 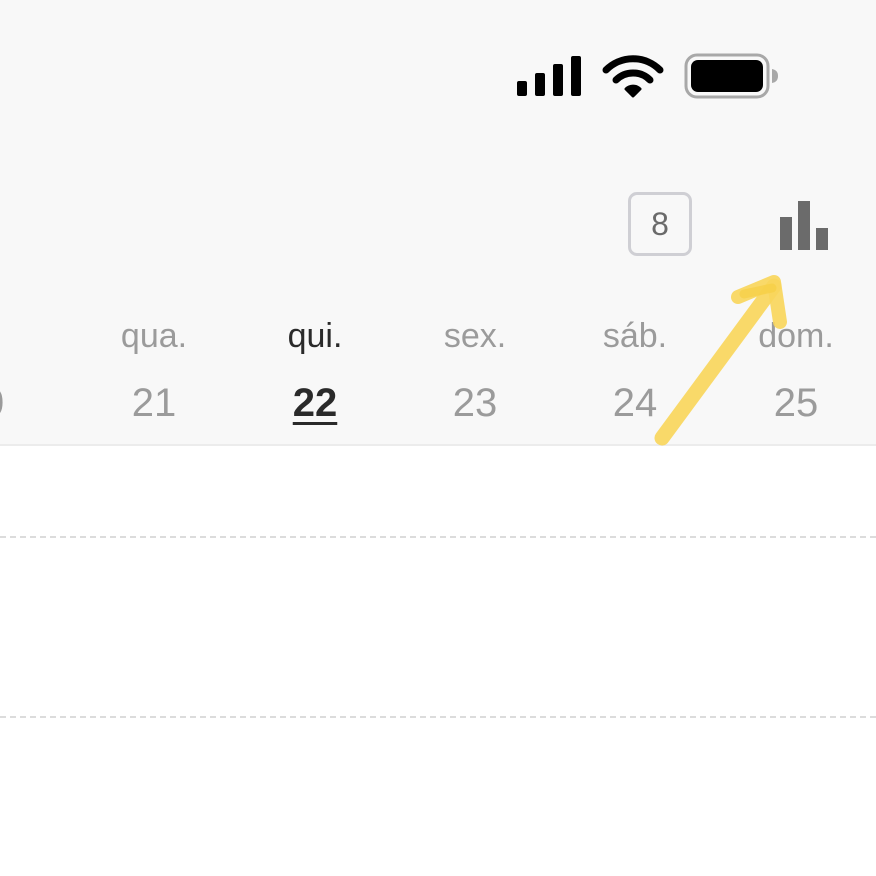 What do you see at coordinates (154, 336) in the screenshot?
I see `day-name: qua.` at bounding box center [154, 336].